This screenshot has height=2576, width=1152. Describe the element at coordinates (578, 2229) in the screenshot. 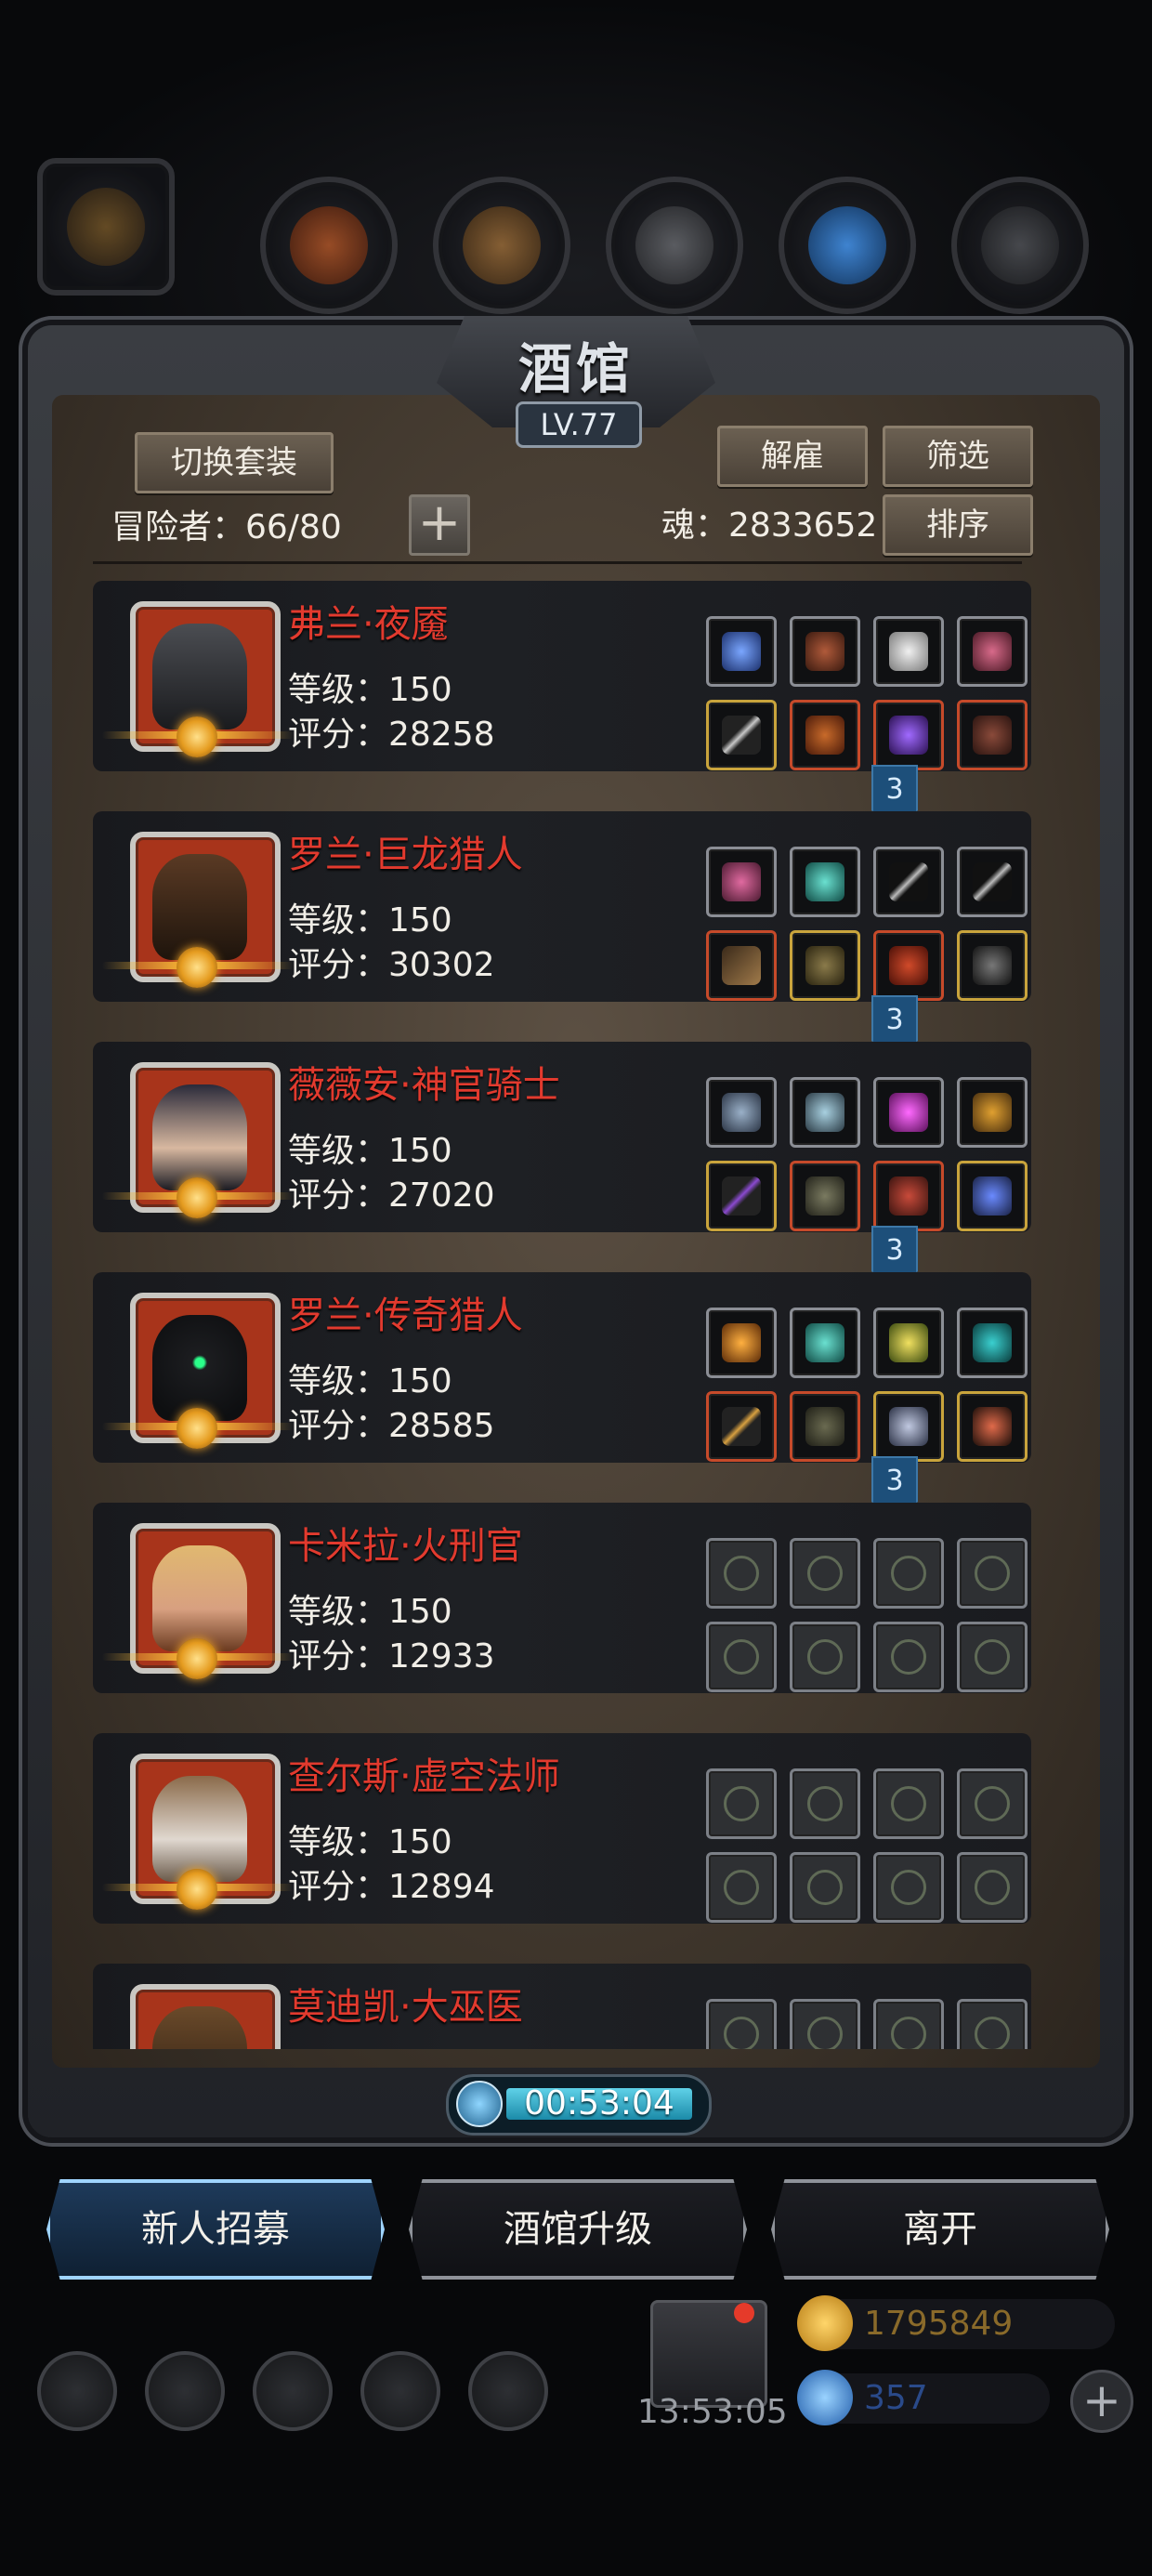

I see `upgrade-tavern-button: 酒馆升级` at that location.